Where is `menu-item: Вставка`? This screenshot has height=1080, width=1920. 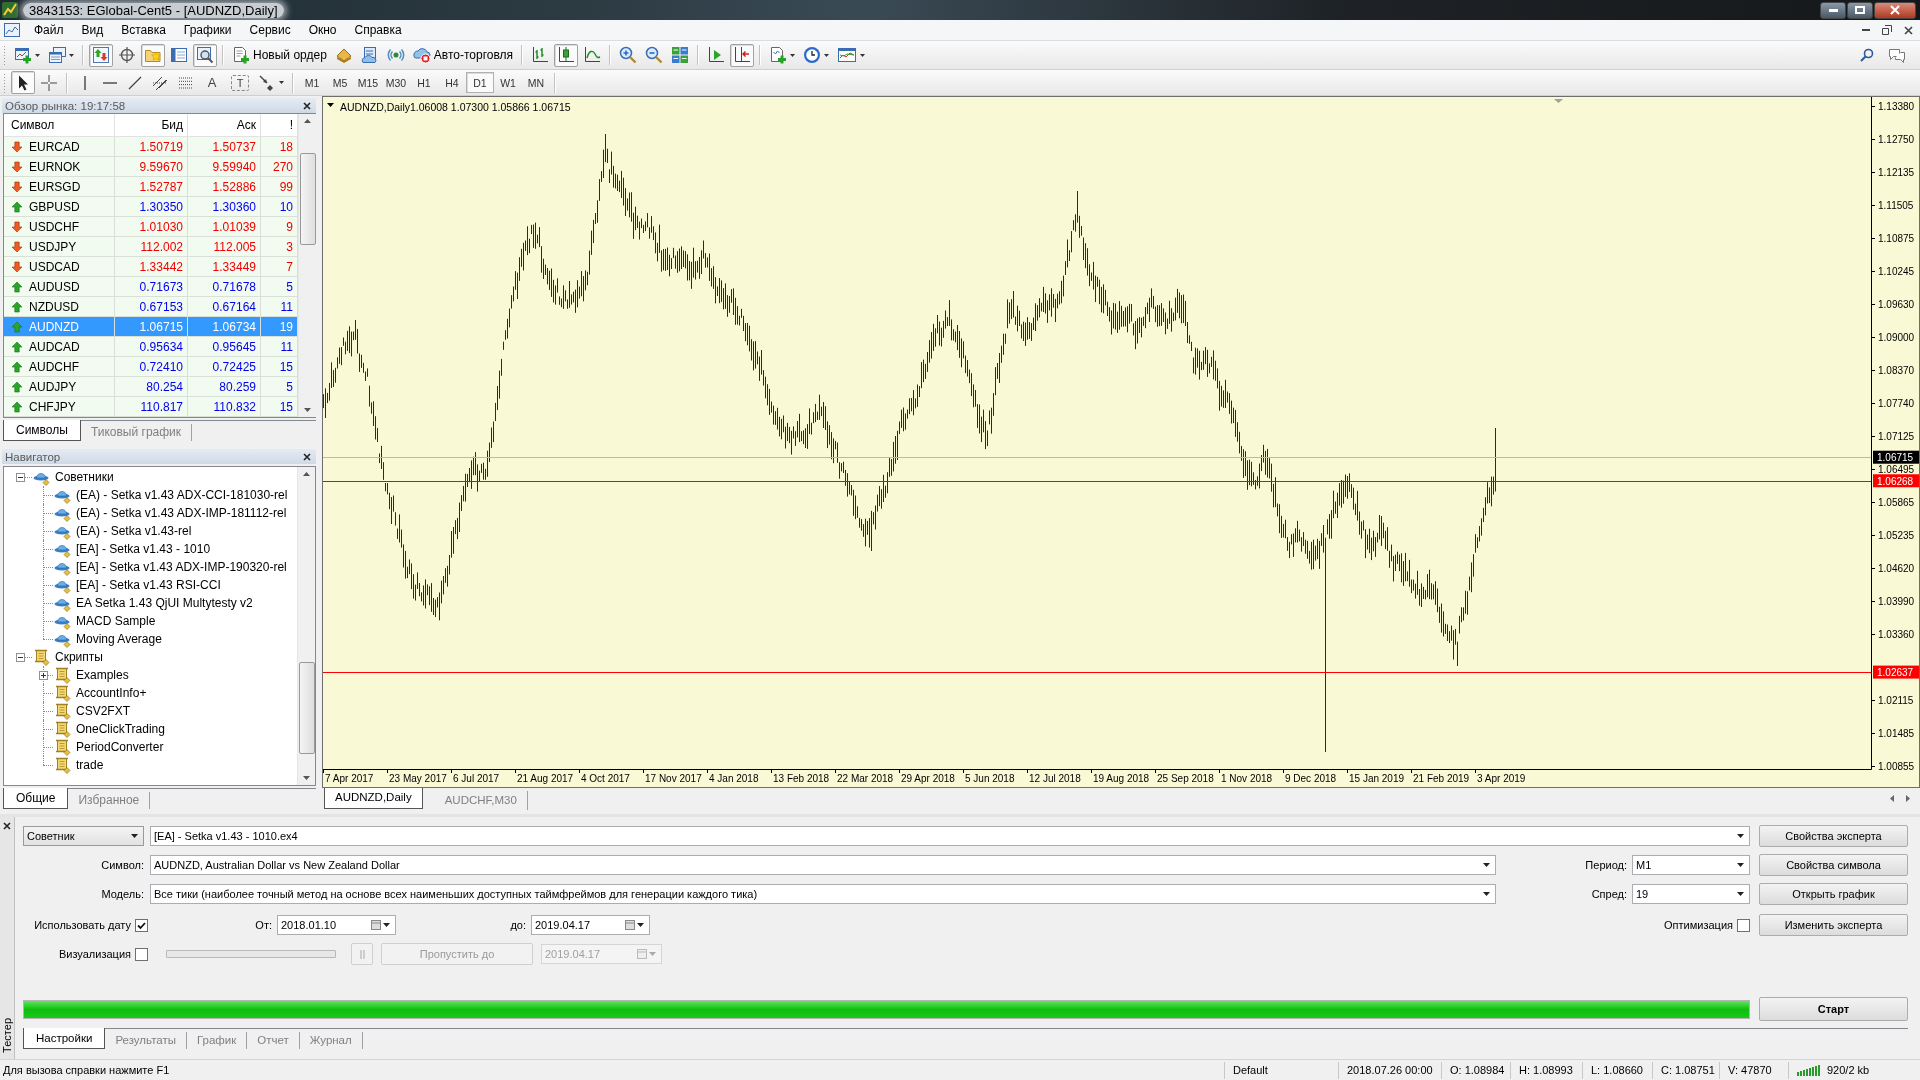 menu-item: Вставка is located at coordinates (143, 30).